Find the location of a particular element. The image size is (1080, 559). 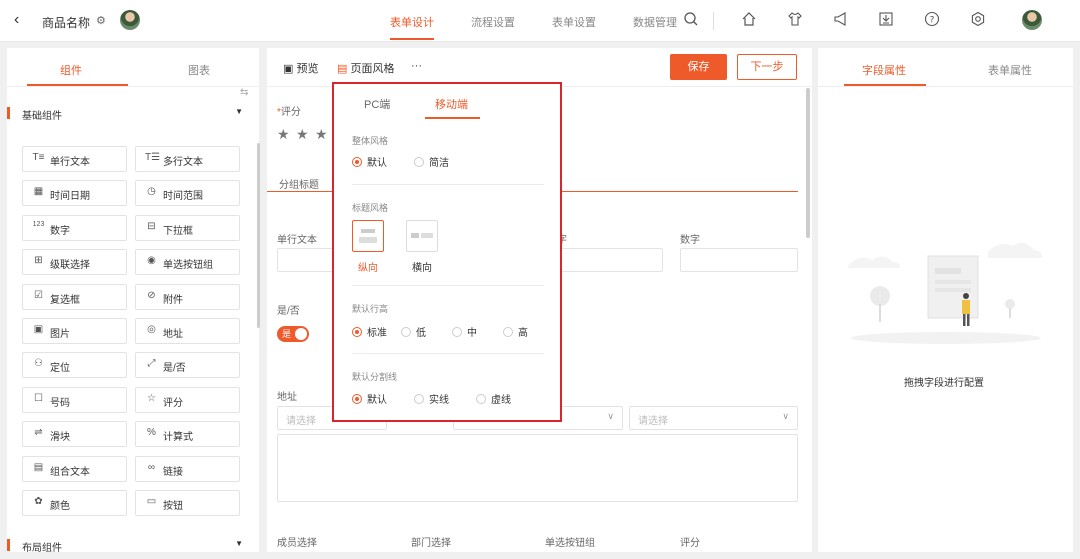

radio-medium: 中 is located at coordinates (464, 331).